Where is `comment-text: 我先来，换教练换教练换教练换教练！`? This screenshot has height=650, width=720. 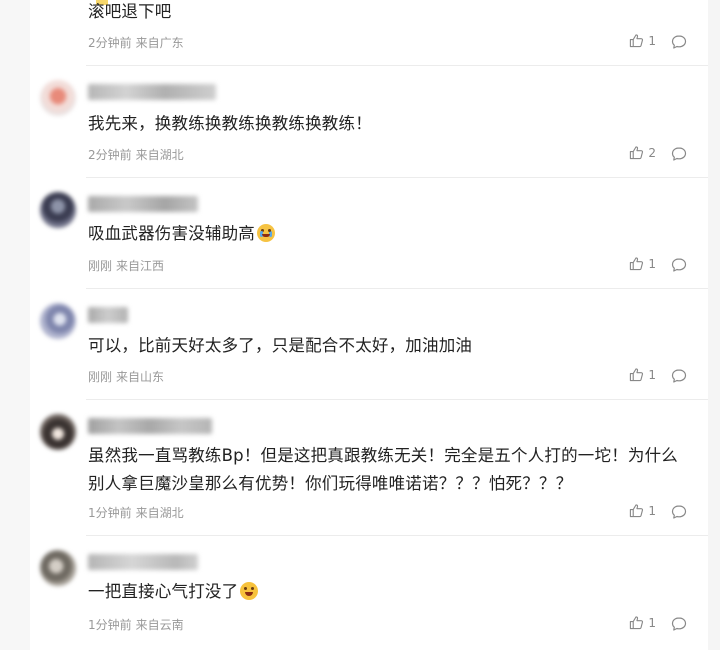
comment-text: 我先来，换教练换教练换教练换教练！ is located at coordinates (230, 123).